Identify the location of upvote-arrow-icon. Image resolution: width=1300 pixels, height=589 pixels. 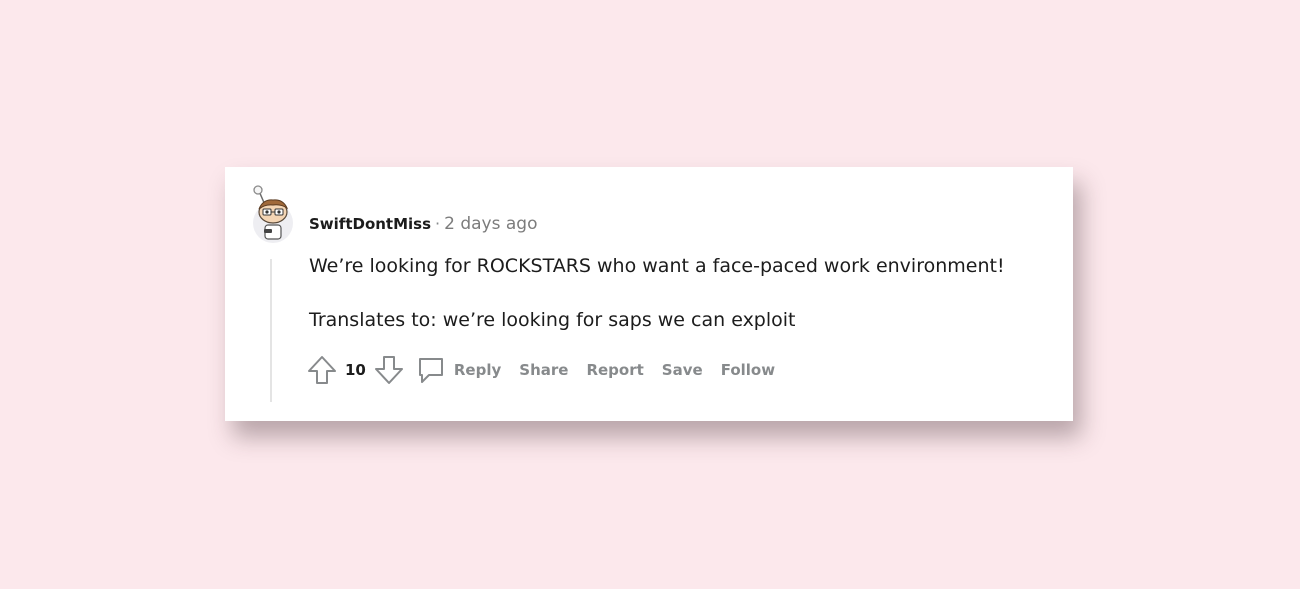
(322, 370).